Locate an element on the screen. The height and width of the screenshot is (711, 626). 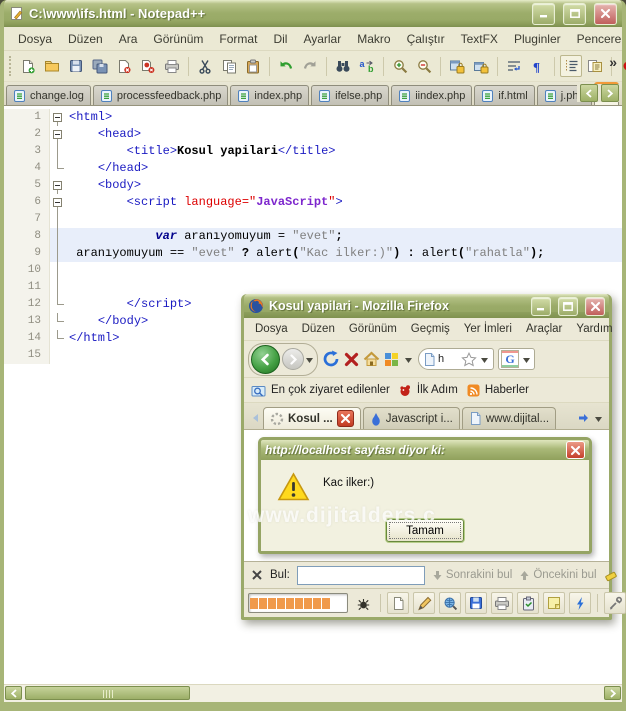
undo-button is located at coordinates (286, 66).